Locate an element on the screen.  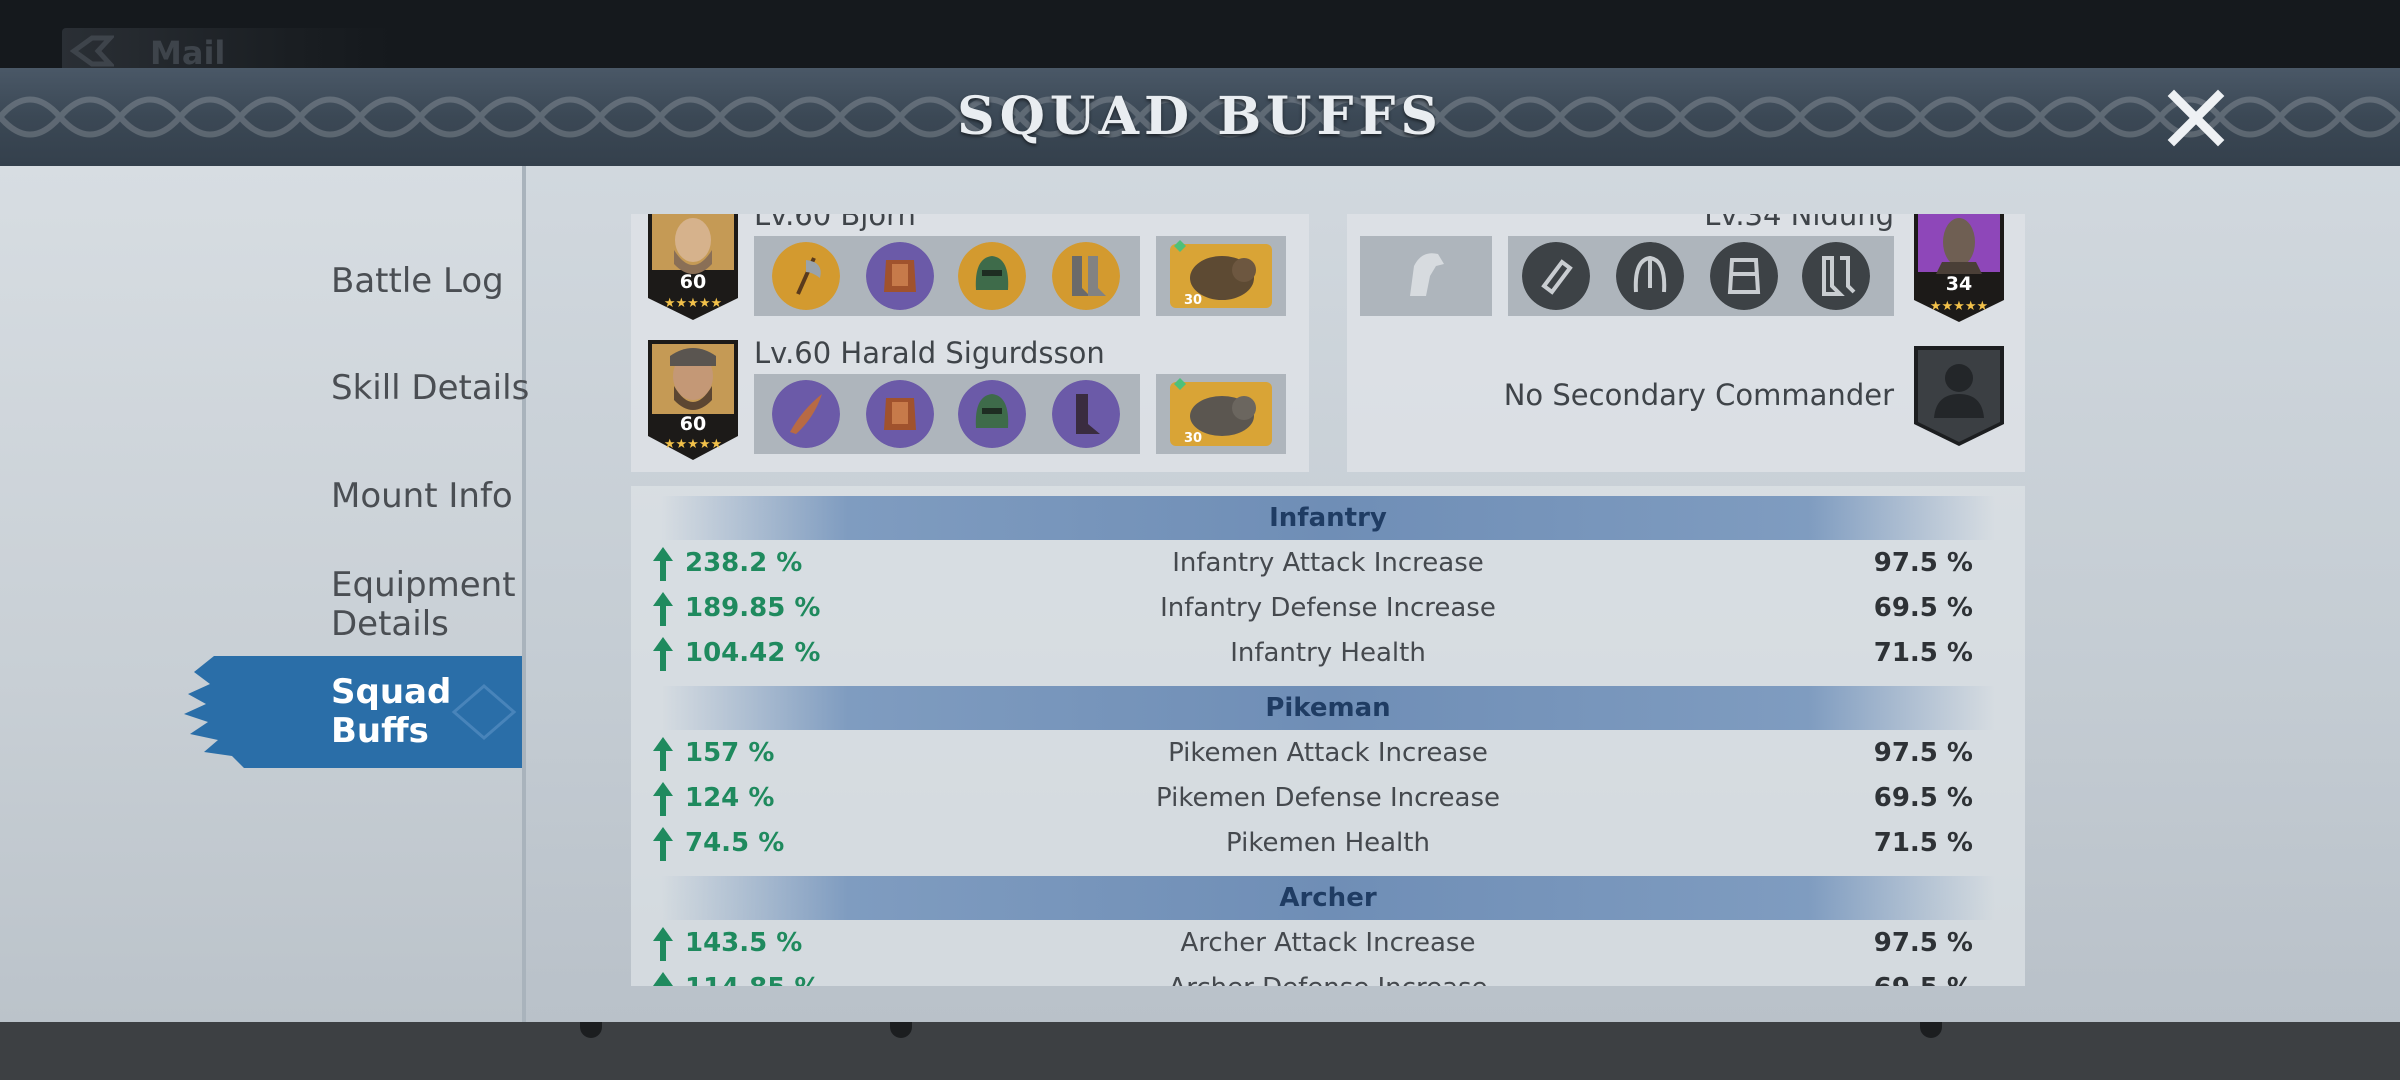
table-row: 238.2 % Infantry Attack Increase 97.5 % is located at coordinates (1328, 564).